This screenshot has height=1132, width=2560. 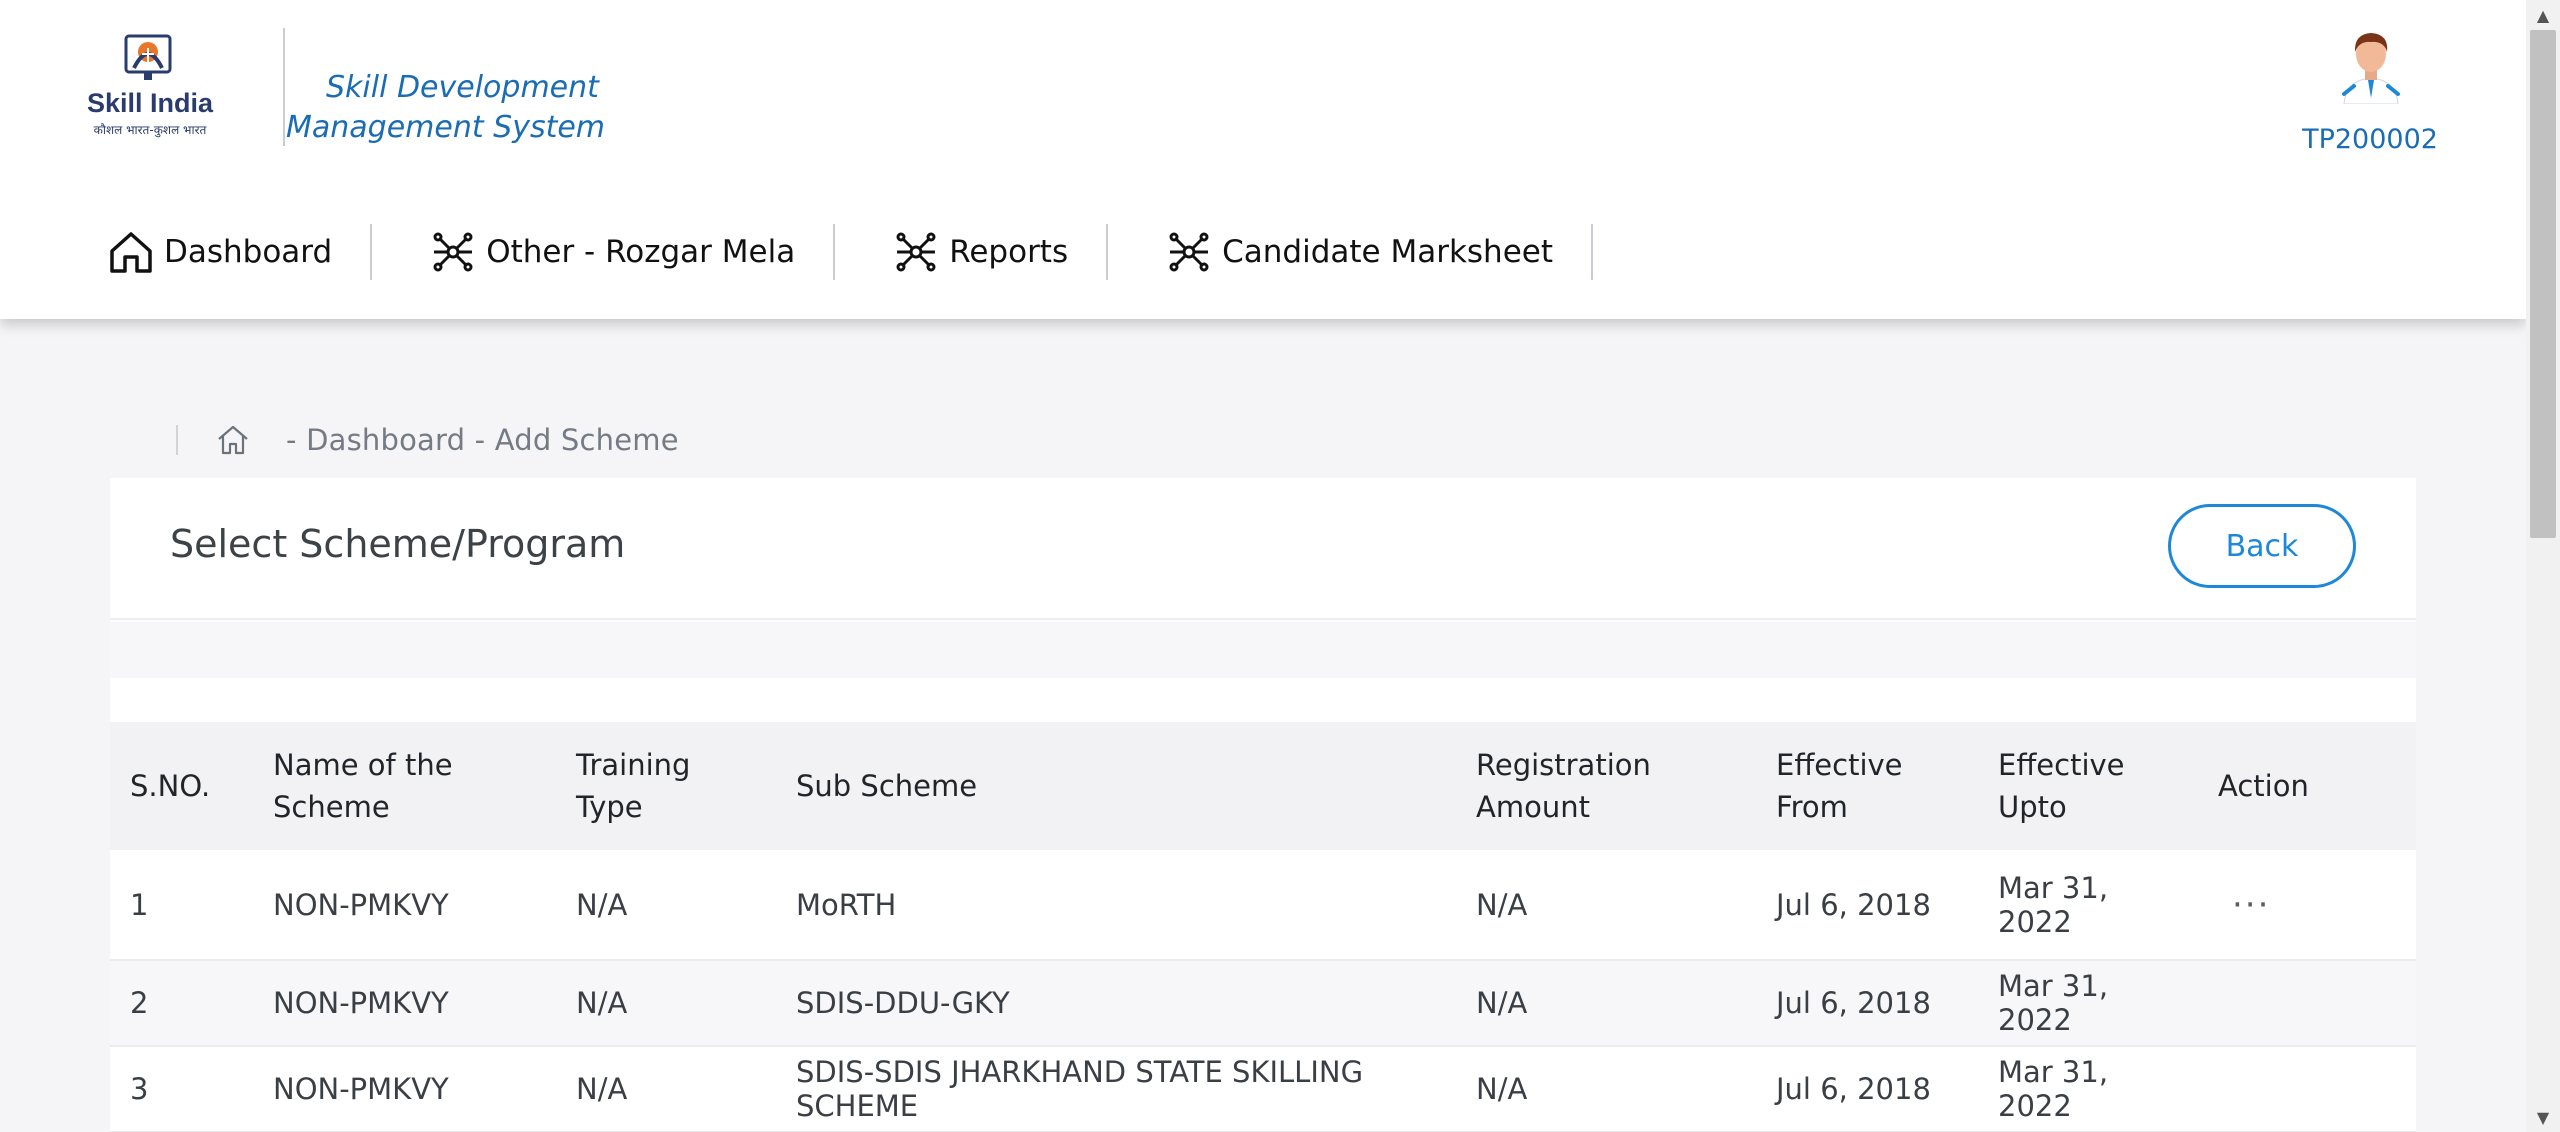 I want to click on back-button: Back, so click(x=2262, y=546).